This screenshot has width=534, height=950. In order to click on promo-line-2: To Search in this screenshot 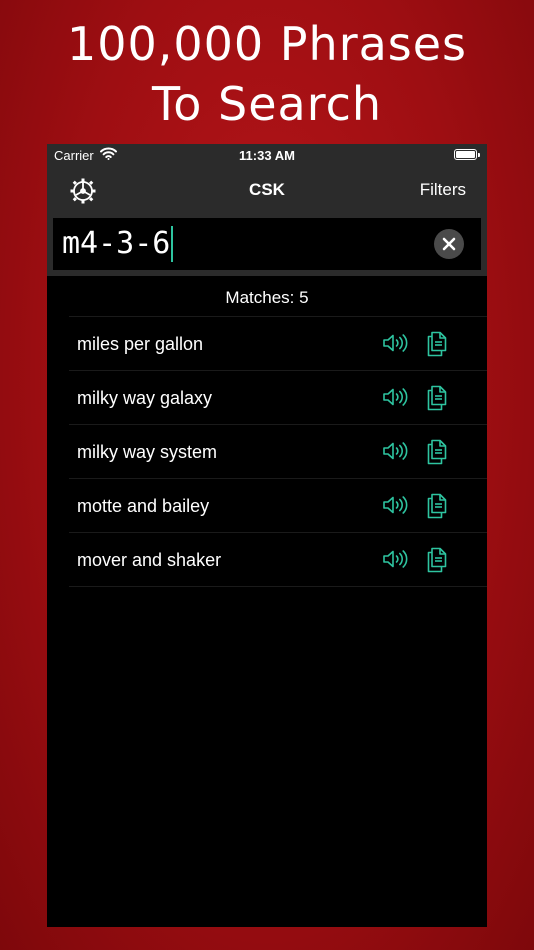, I will do `click(267, 104)`.